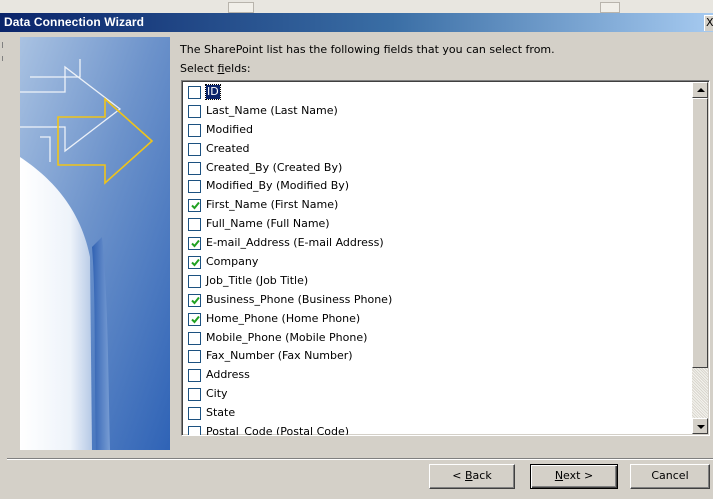 The image size is (713, 499). I want to click on field-label: Last_Name (Last Name), so click(272, 110).